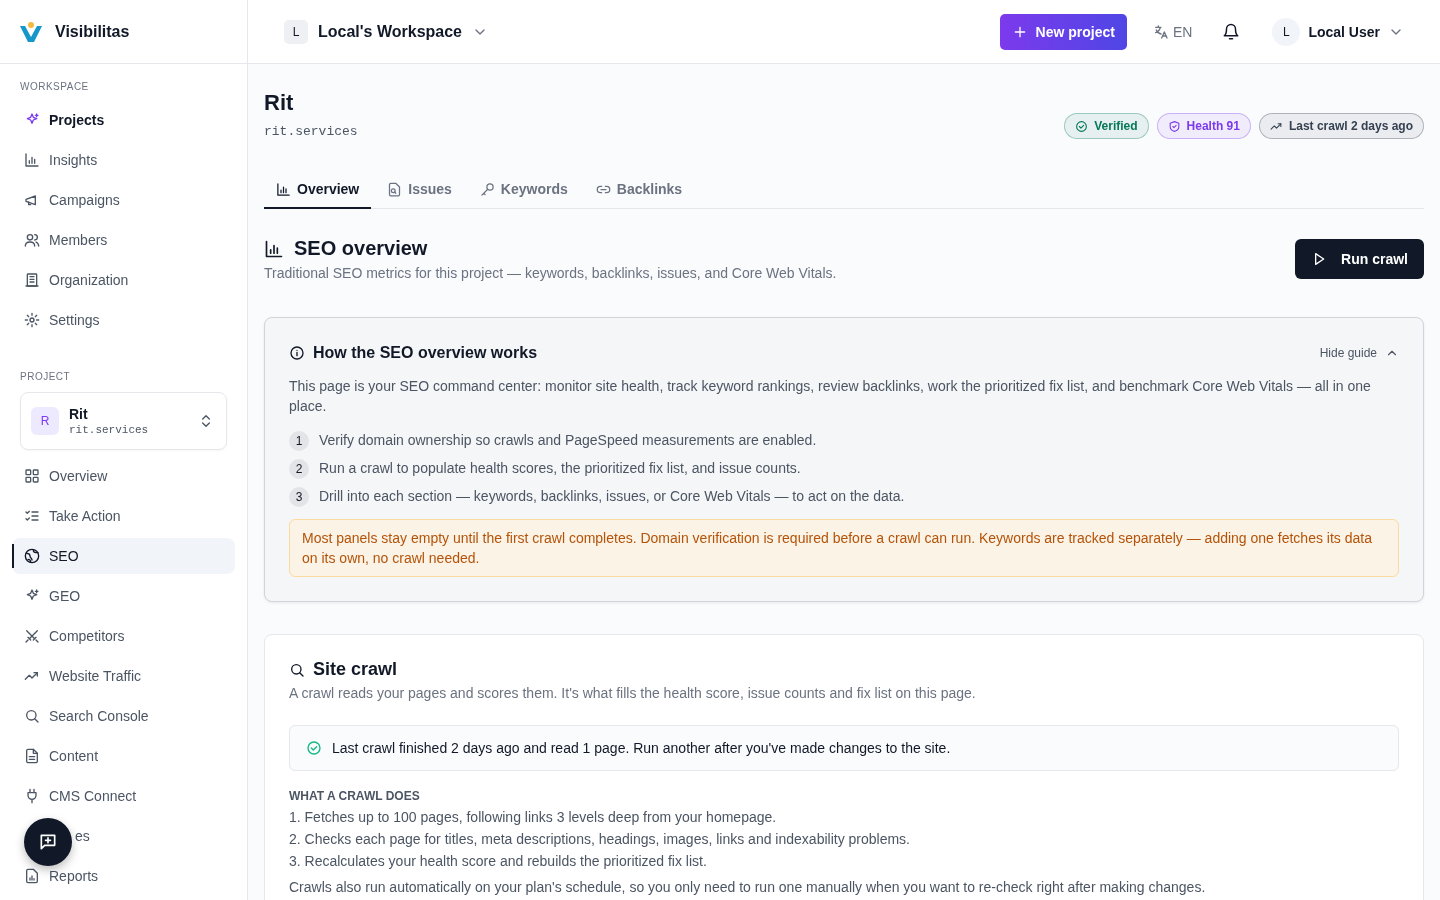 The image size is (1440, 900). I want to click on list-item: 2. Checks each page for titles, meta descriptions, headings, images, links and indexability problems., so click(600, 839).